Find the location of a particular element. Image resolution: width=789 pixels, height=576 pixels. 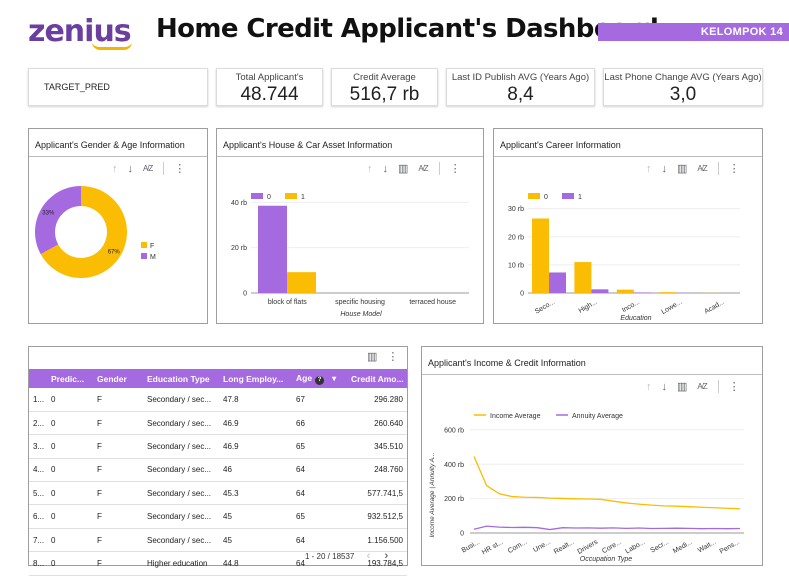

table-cell: 345.510 is located at coordinates (377, 446).